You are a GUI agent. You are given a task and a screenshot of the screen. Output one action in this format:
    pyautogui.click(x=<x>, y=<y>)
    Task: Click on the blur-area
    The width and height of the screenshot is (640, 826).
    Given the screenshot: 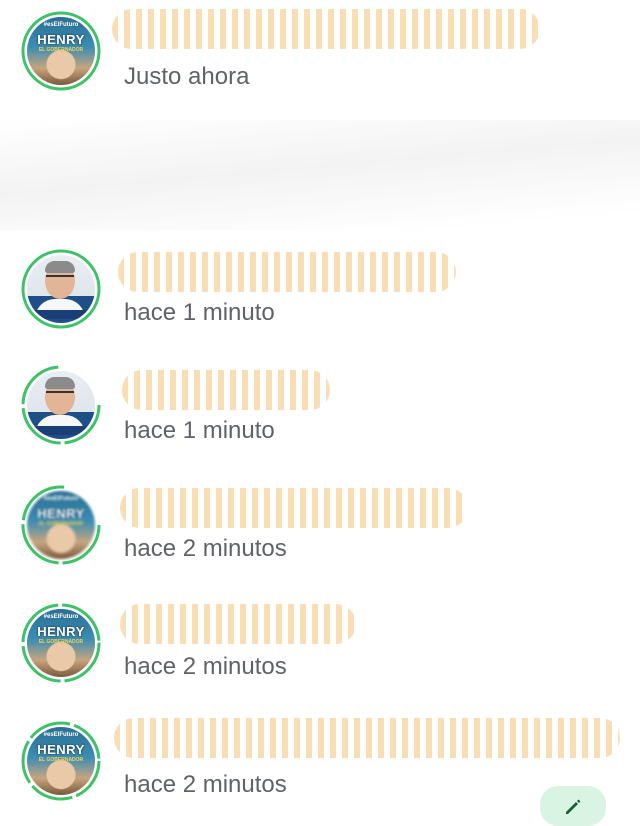 What is the action you would take?
    pyautogui.click(x=320, y=175)
    